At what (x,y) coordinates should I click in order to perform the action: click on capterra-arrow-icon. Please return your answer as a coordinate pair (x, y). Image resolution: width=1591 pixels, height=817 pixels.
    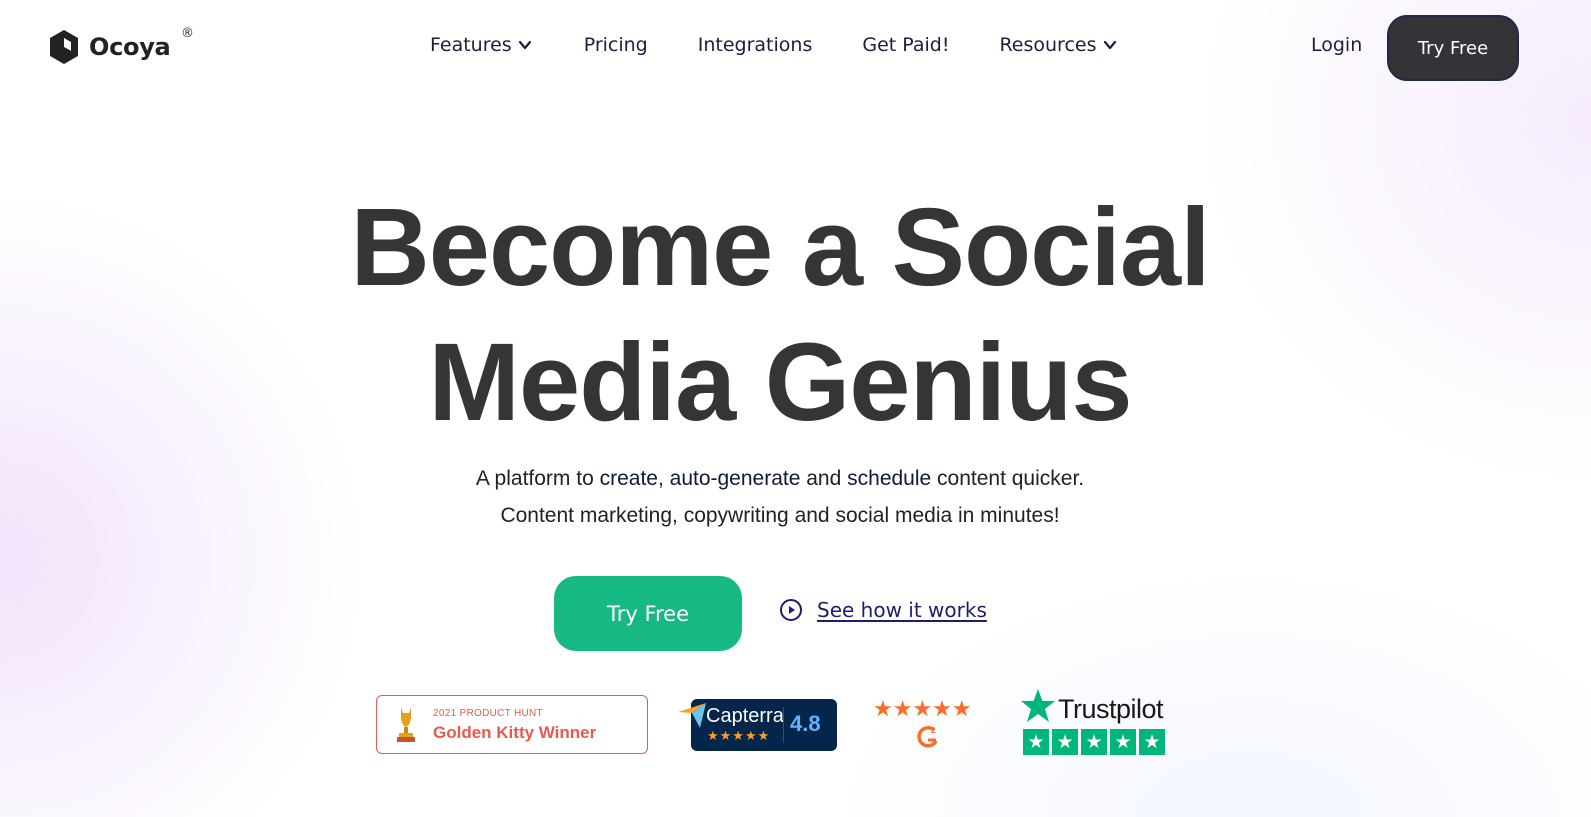
    Looking at the image, I should click on (692, 715).